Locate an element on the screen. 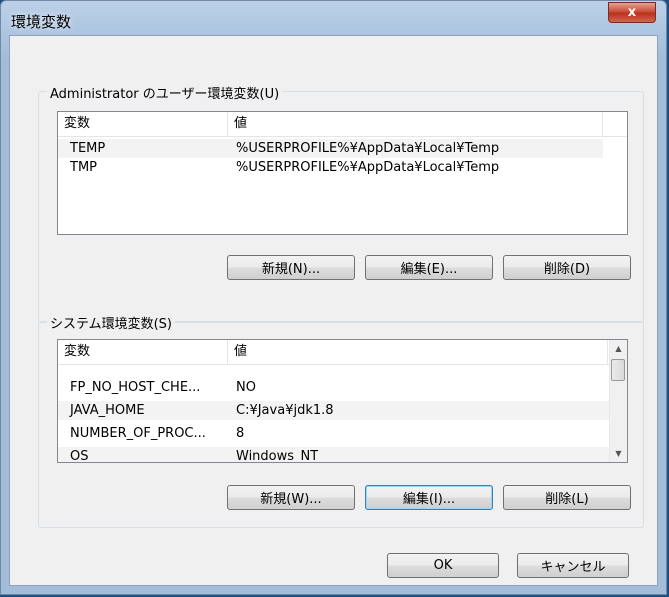 This screenshot has width=669, height=597. title-bar: 環境変数 x is located at coordinates (333, 18).